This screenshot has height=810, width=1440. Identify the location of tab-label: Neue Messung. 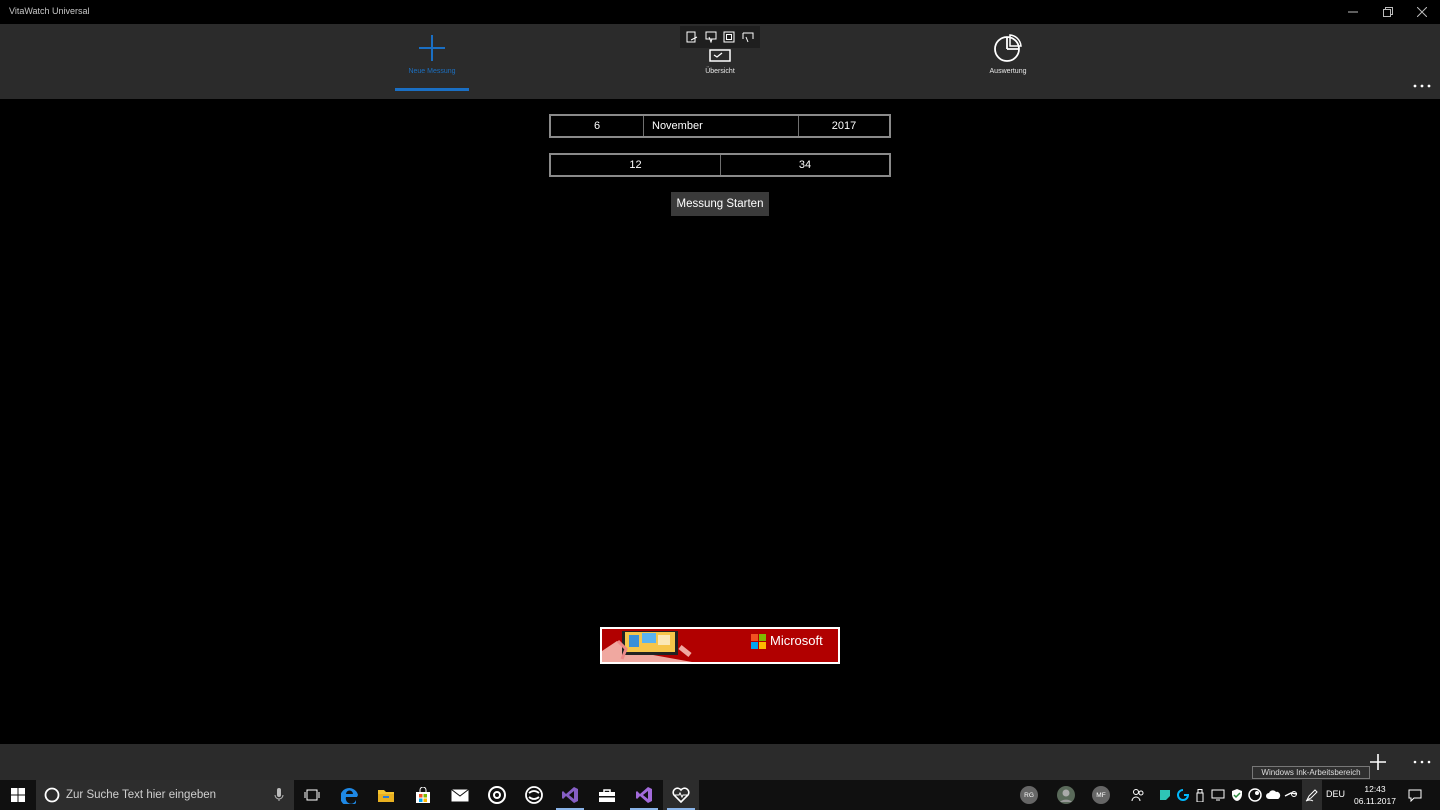
(432, 71).